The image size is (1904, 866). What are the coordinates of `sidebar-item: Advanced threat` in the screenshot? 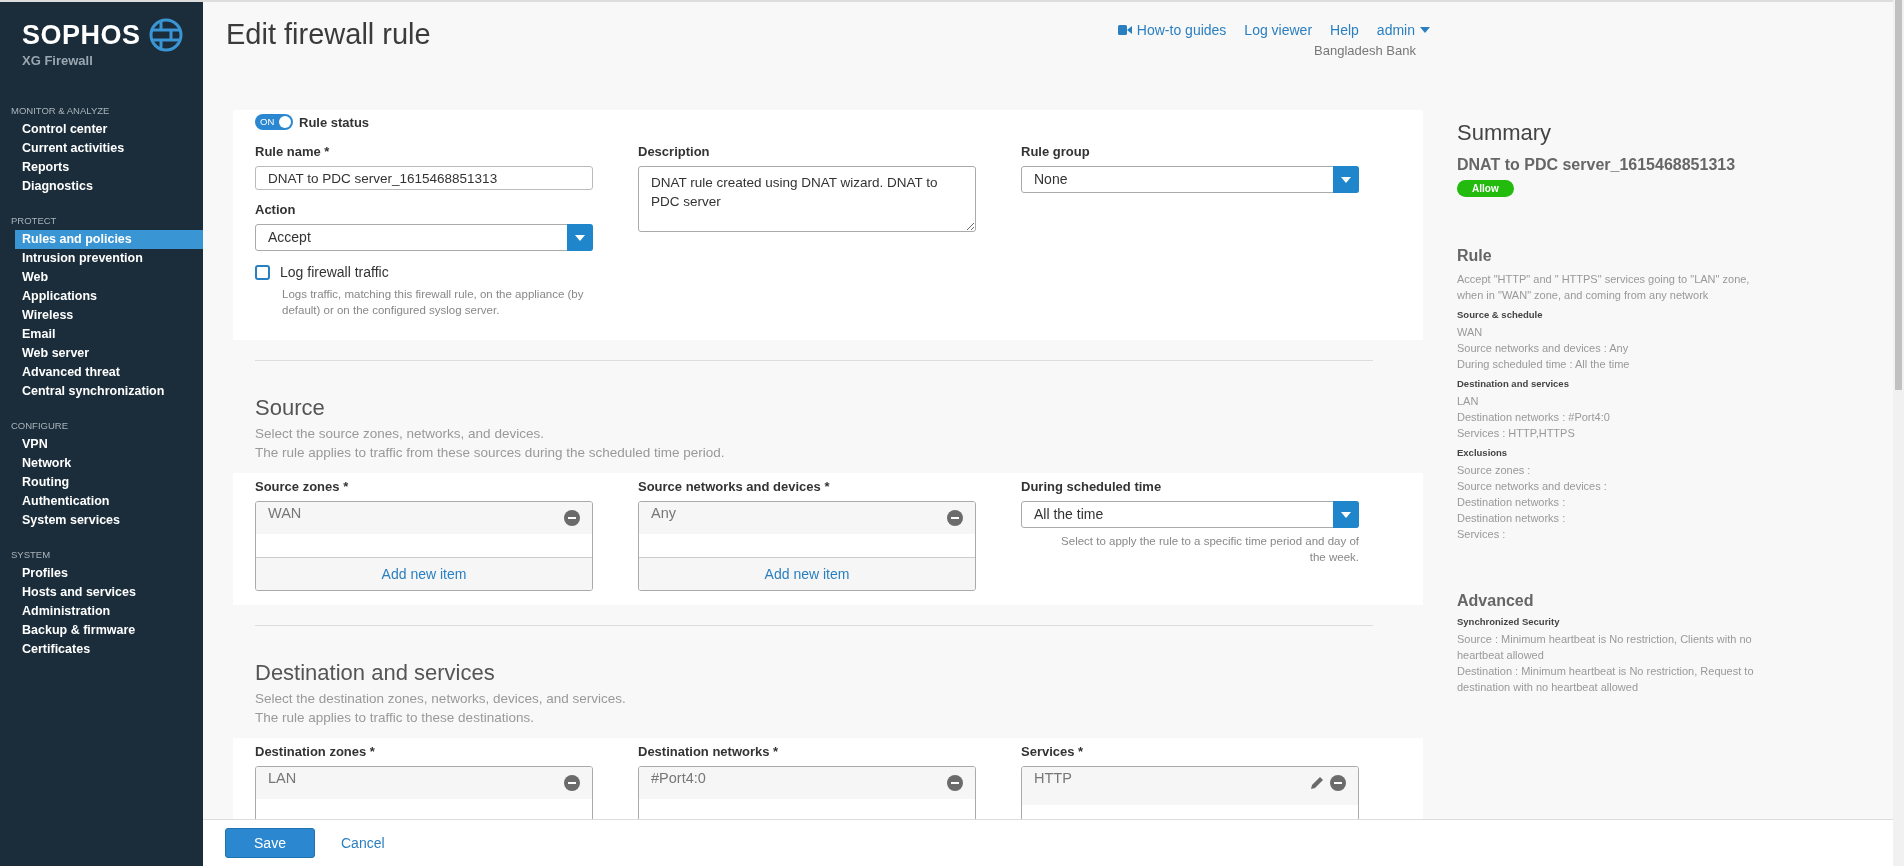 It's located at (109, 372).